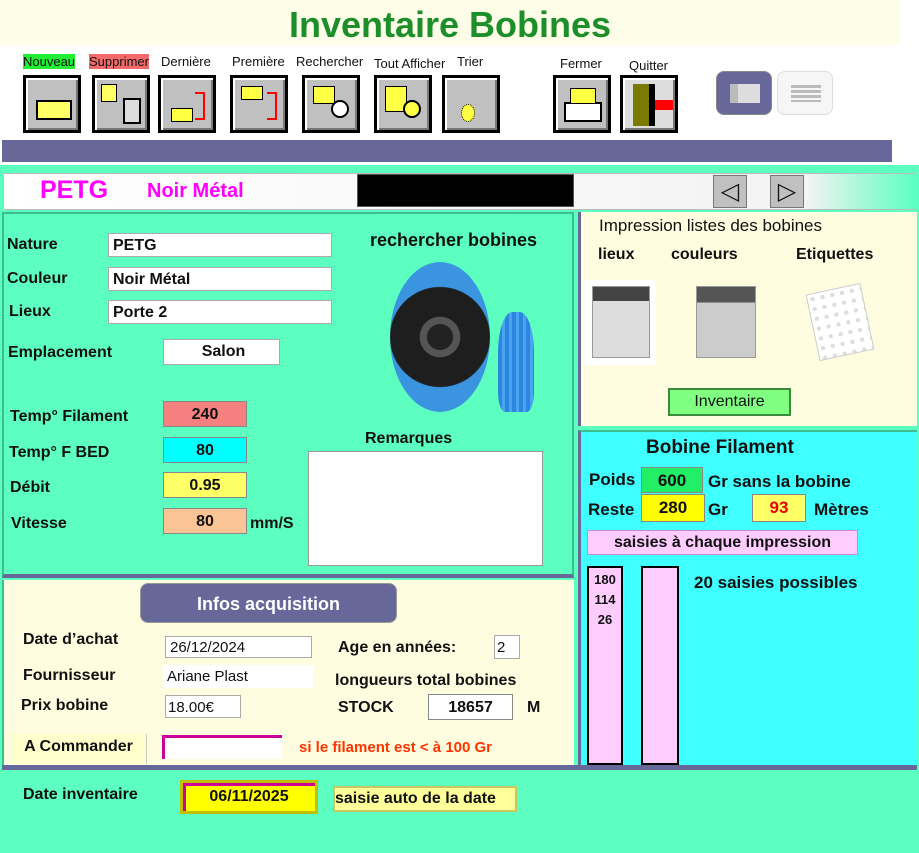  What do you see at coordinates (205, 521) in the screenshot?
I see `vitesse-field: 80` at bounding box center [205, 521].